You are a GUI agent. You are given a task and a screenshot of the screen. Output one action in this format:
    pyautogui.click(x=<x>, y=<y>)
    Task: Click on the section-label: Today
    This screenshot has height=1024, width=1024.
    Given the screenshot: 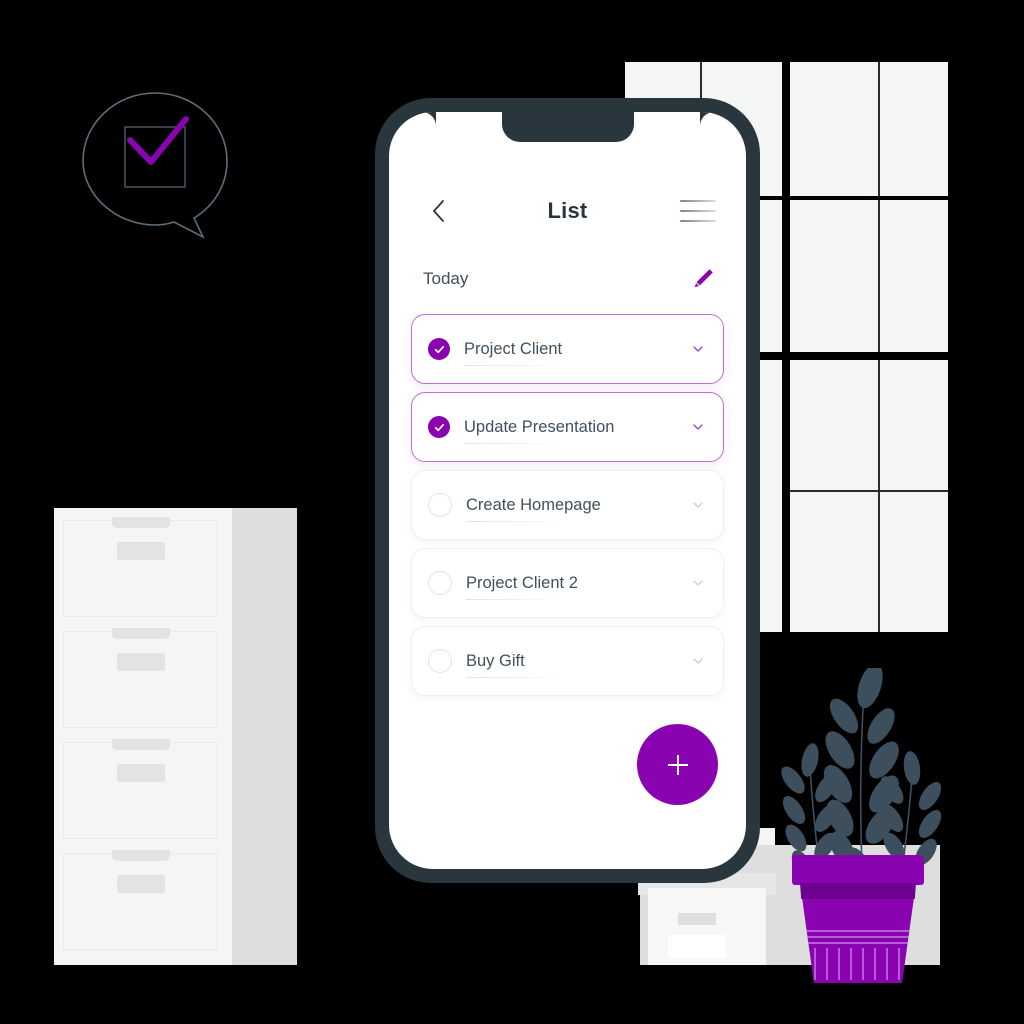 What is the action you would take?
    pyautogui.click(x=446, y=278)
    